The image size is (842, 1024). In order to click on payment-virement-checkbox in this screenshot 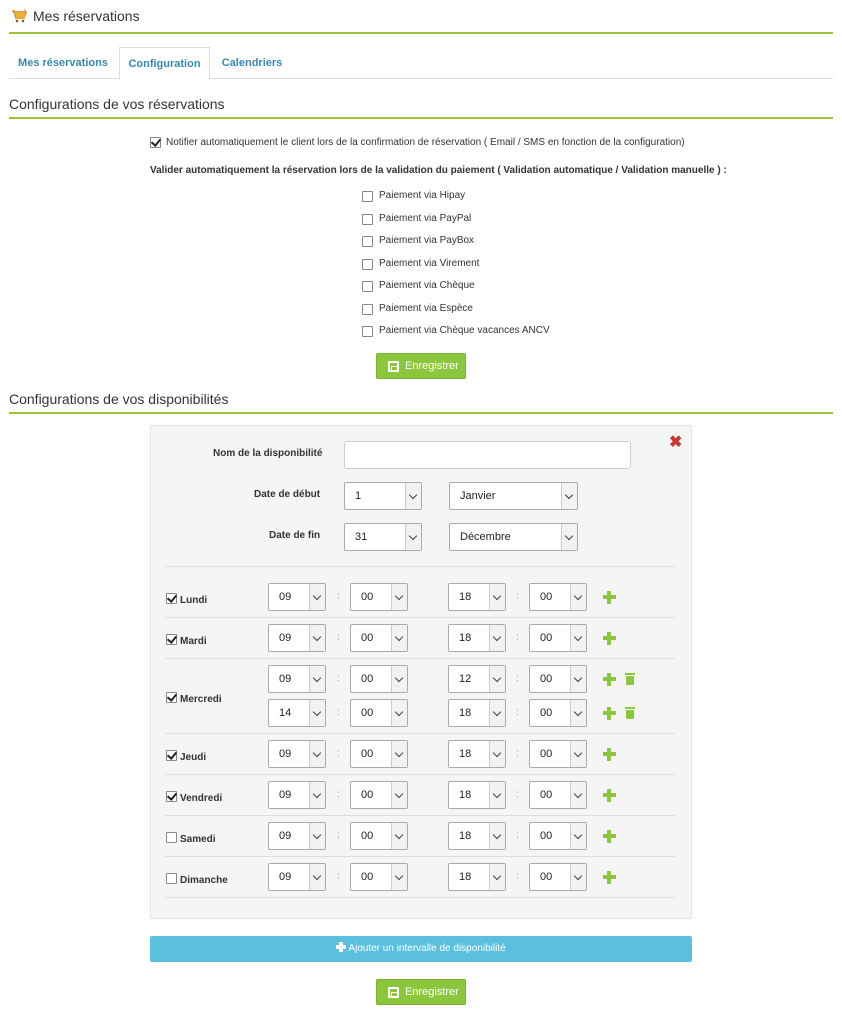, I will do `click(367, 264)`.